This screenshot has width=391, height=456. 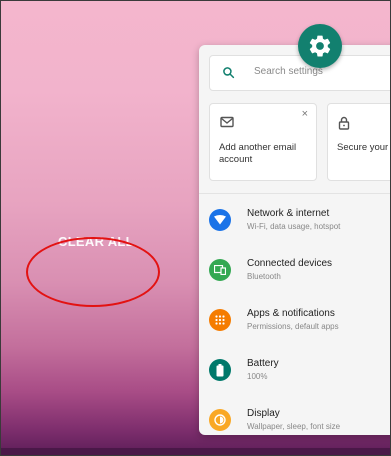 I want to click on item-subtitle: Permissions, default apps, so click(x=293, y=326).